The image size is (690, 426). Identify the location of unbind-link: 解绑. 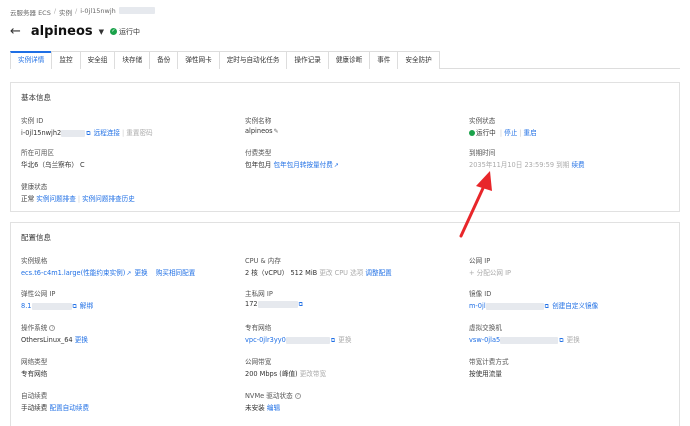
(86, 306).